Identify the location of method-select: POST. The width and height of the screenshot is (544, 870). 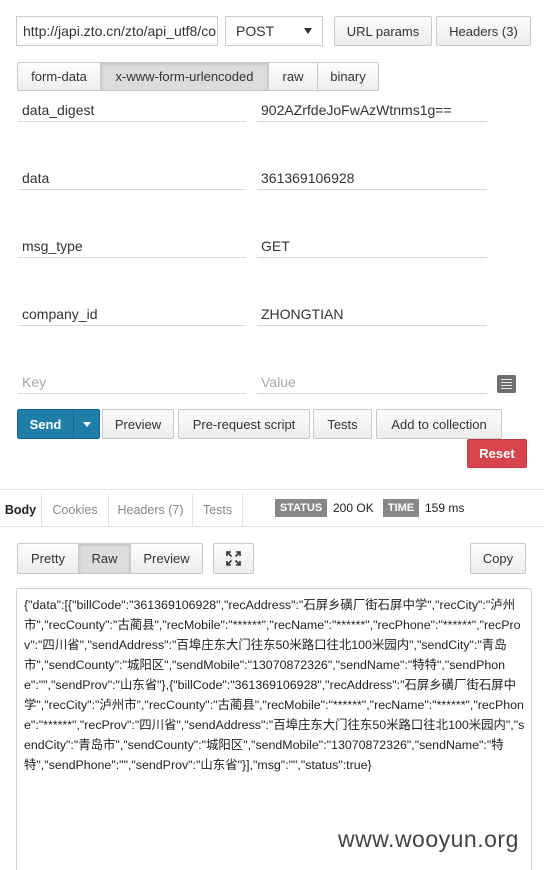
(274, 31).